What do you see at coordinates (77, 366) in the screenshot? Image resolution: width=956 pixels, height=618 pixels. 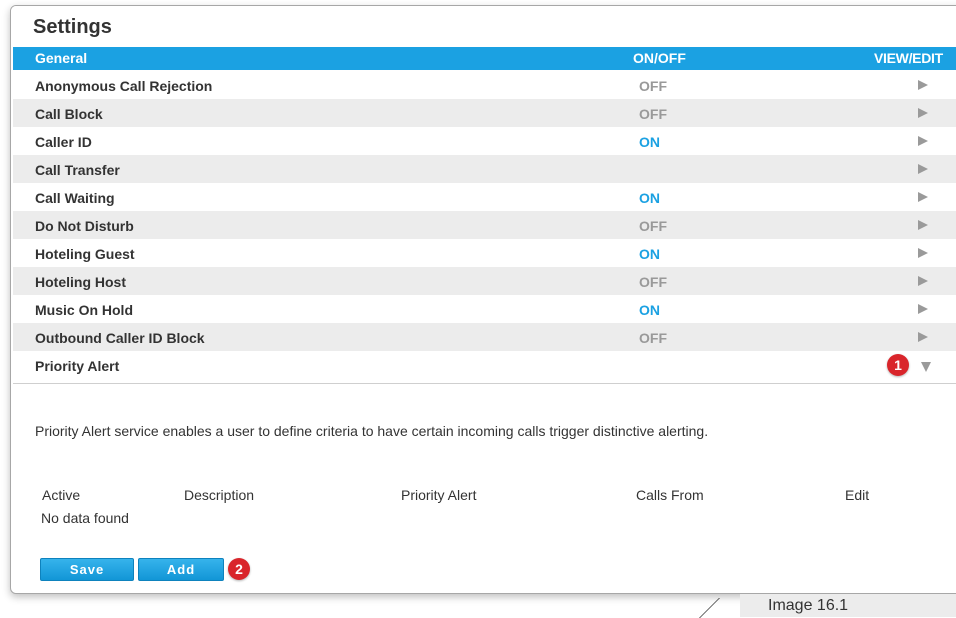 I see `setting-name: Priority Alert` at bounding box center [77, 366].